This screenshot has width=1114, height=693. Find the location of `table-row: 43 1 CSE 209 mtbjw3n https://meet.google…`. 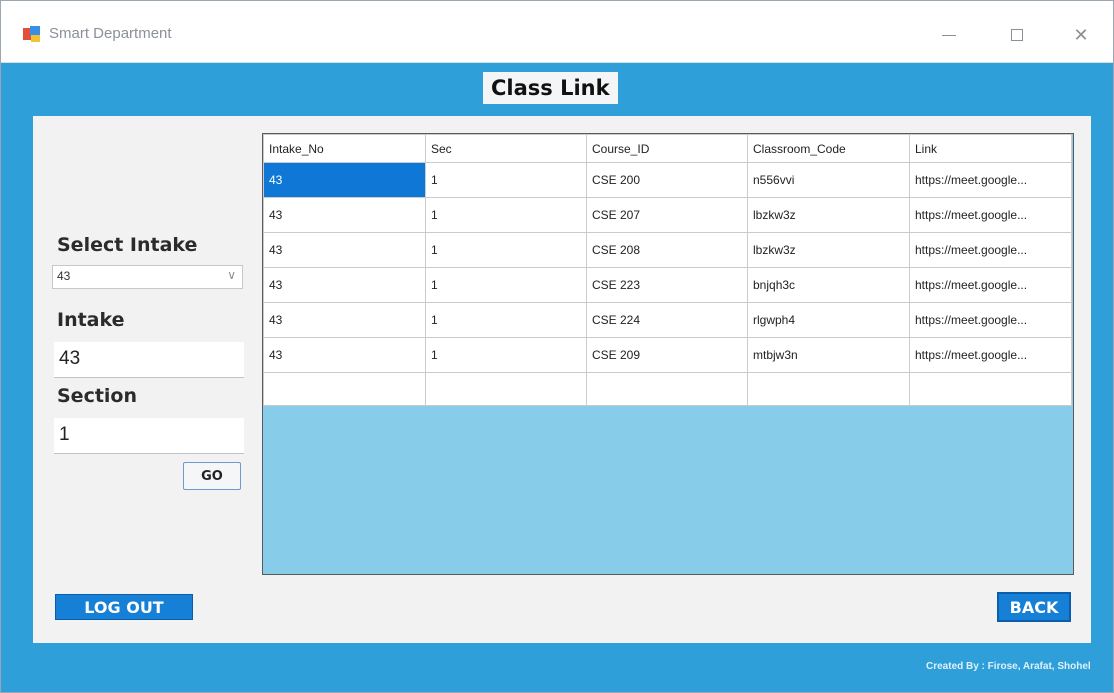

table-row: 43 1 CSE 209 mtbjw3n https://meet.google… is located at coordinates (667, 355).